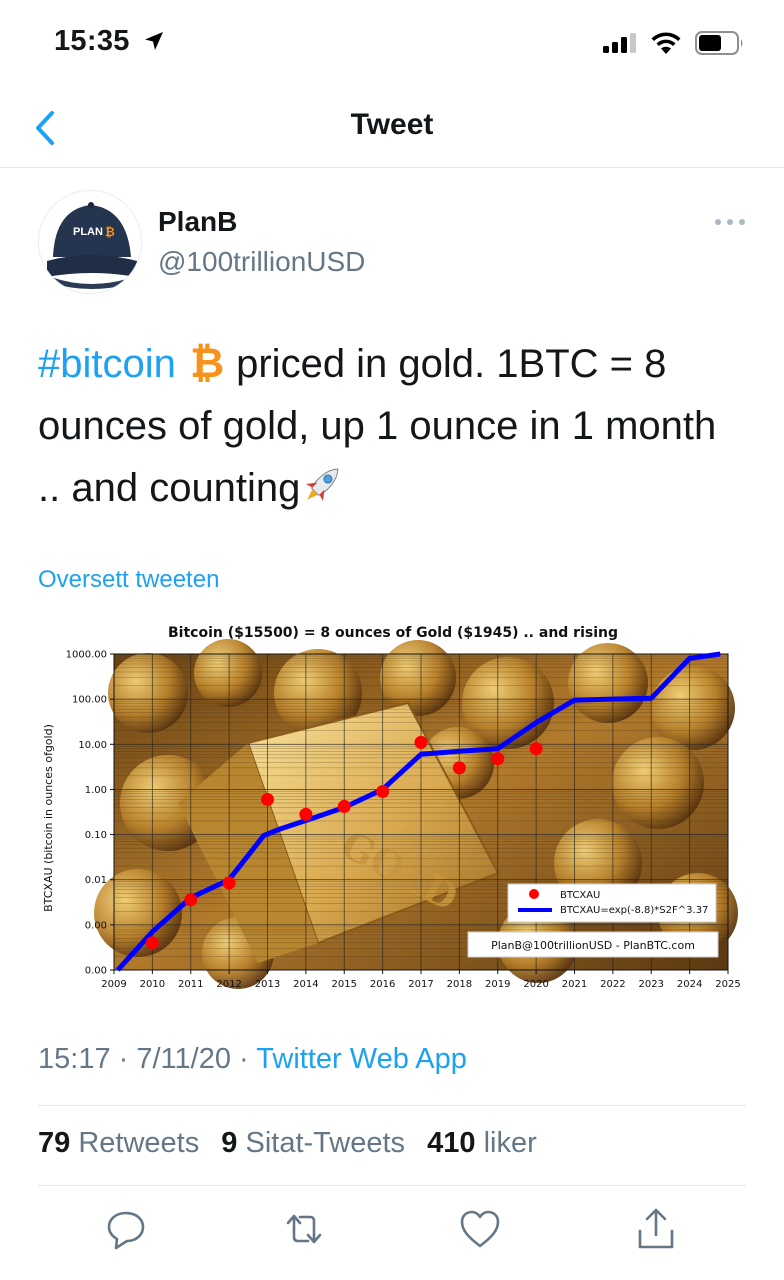 The width and height of the screenshot is (784, 1280). Describe the element at coordinates (96, 790) in the screenshot. I see `y-tick-label: 1.00` at that location.